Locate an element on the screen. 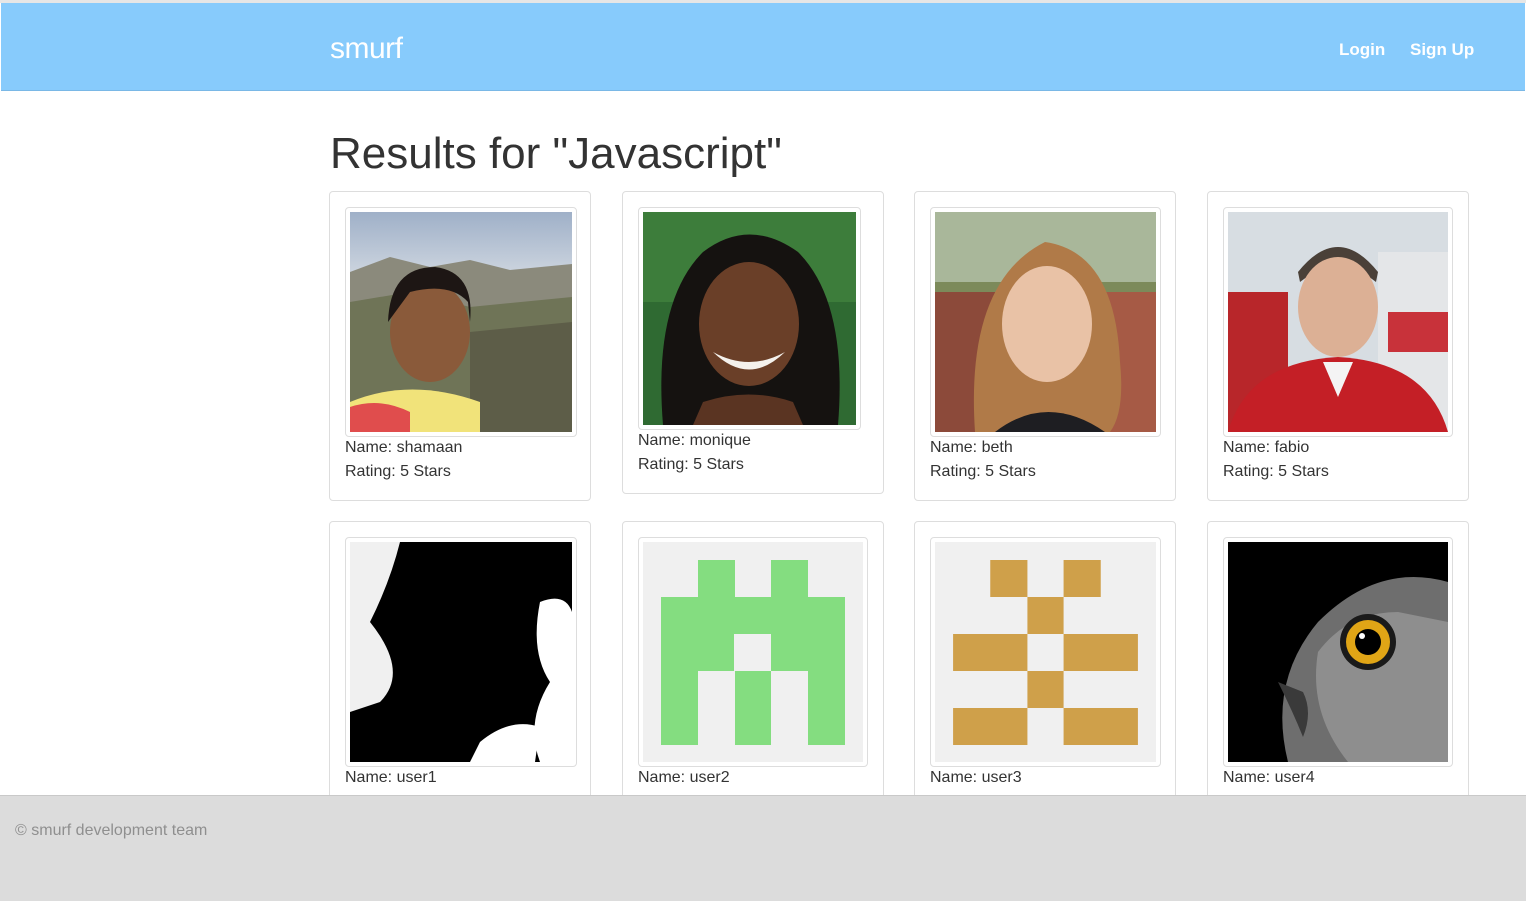  login-link: Login is located at coordinates (1362, 50).